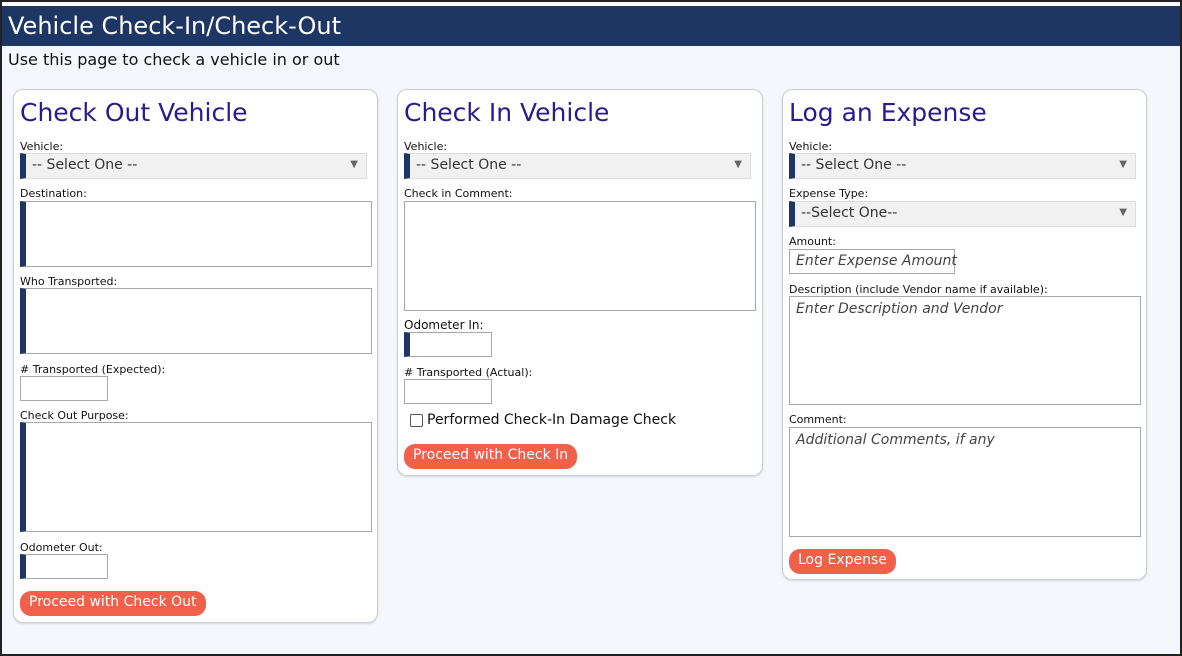 The width and height of the screenshot is (1182, 656). What do you see at coordinates (580, 256) in the screenshot?
I see `checkin-comment-field` at bounding box center [580, 256].